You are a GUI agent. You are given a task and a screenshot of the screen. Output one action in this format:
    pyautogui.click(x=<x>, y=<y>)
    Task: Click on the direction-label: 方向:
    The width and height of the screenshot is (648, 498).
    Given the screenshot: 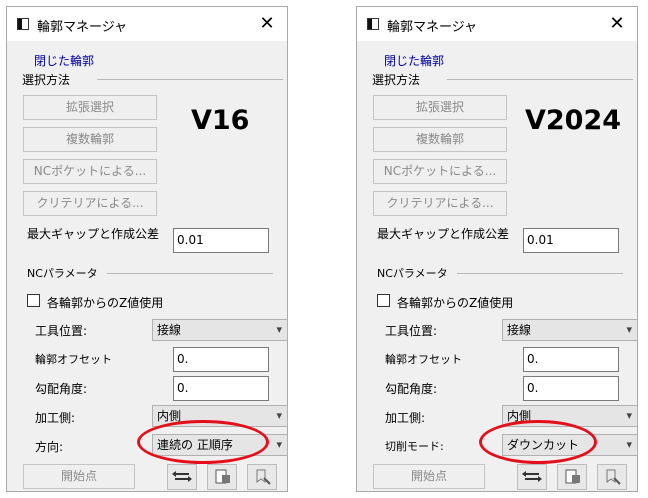 What is the action you would take?
    pyautogui.click(x=49, y=447)
    